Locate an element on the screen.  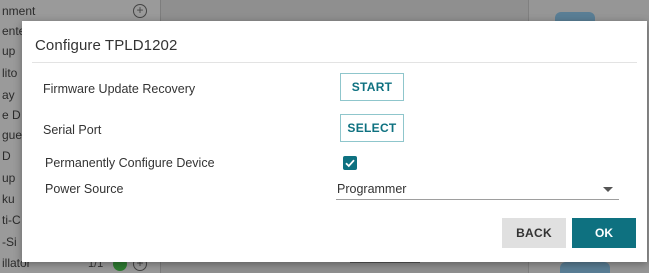
firmware-recovery-label: Firmware Update Recovery is located at coordinates (119, 89).